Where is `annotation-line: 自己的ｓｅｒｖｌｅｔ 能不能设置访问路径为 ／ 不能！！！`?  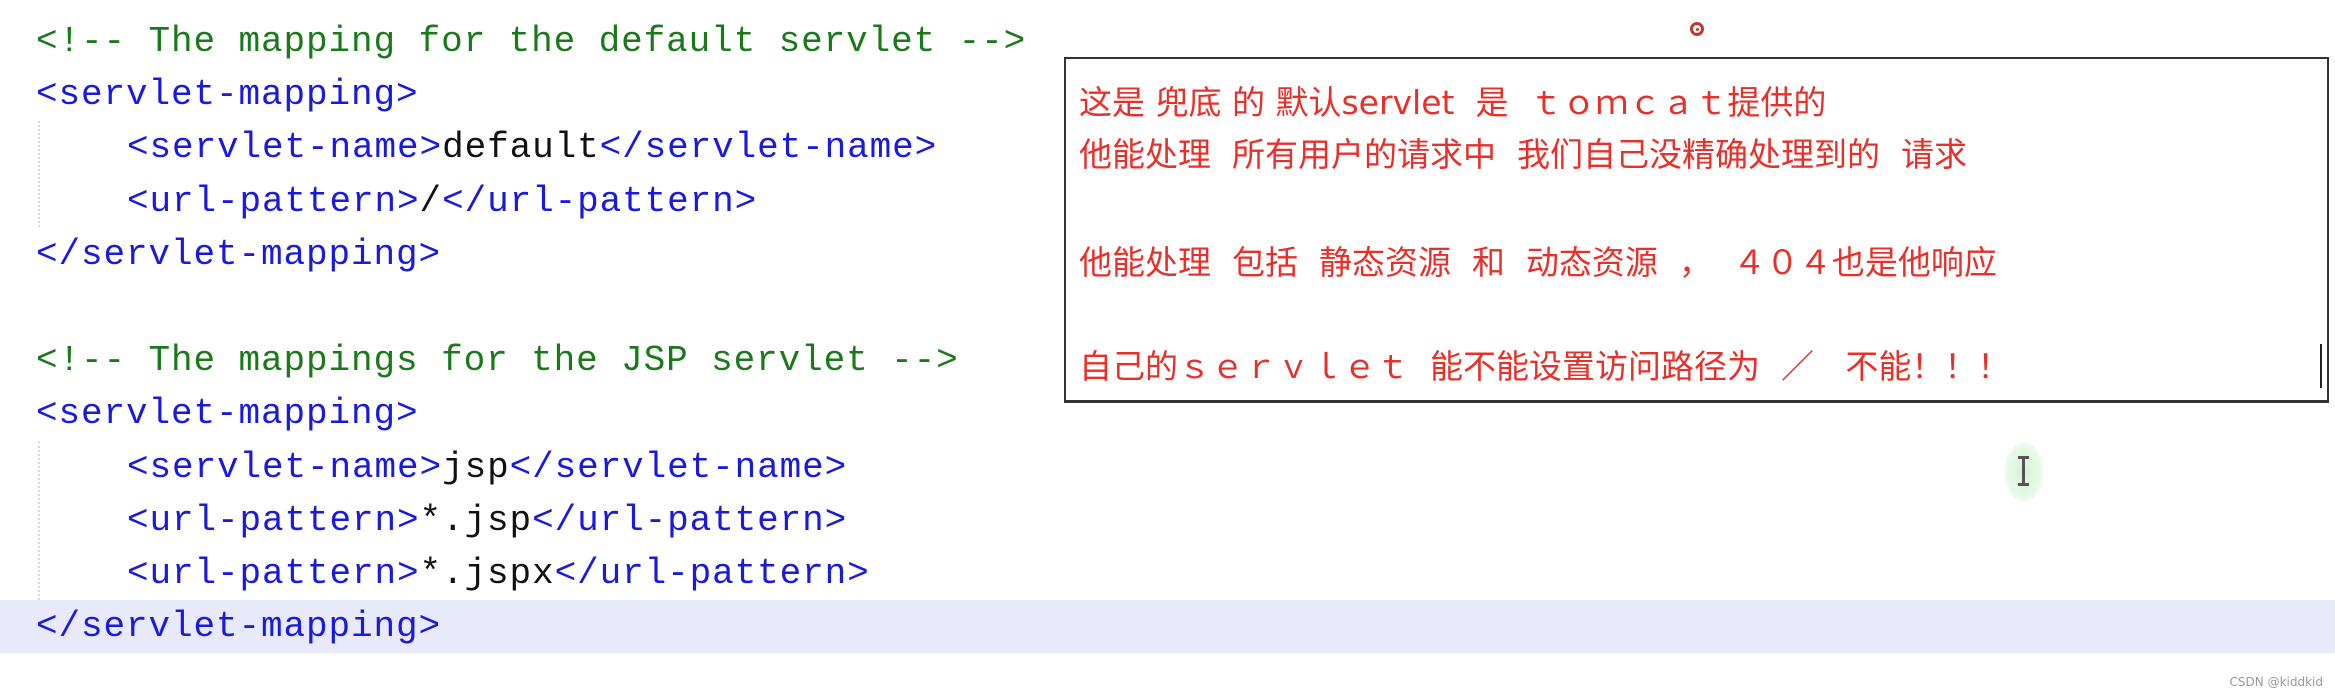
annotation-line: 自己的ｓｅｒｖｌｅｔ 能不能设置访问路径为 ／ 不能！！！ is located at coordinates (1545, 366).